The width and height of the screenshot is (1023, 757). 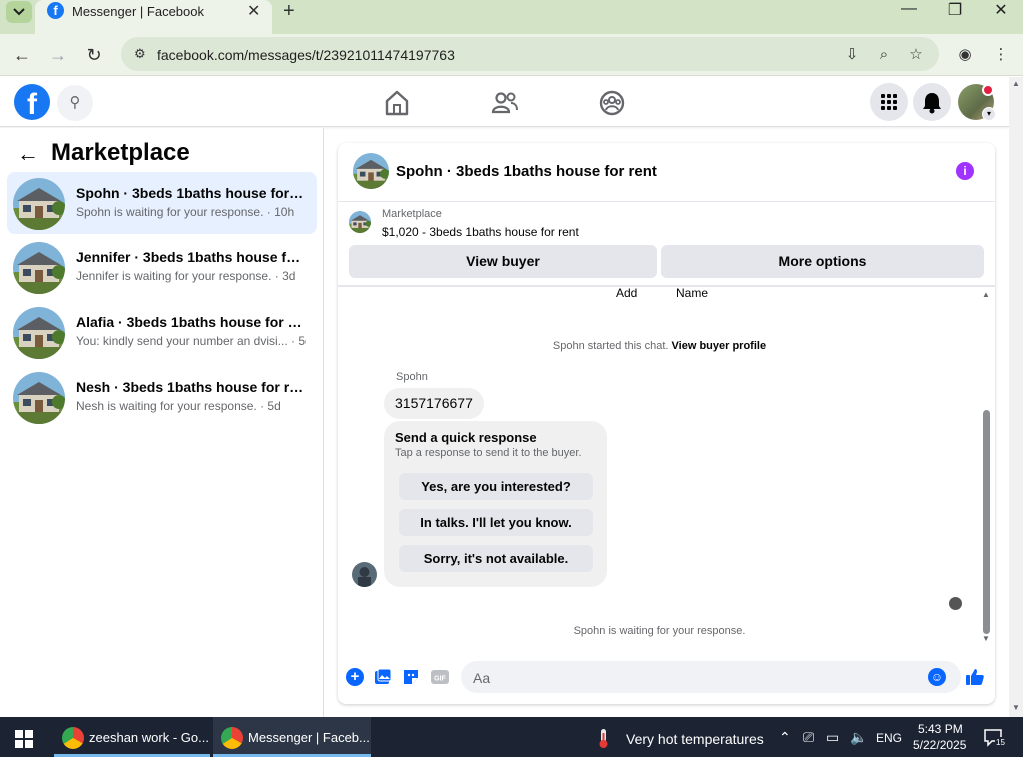 What do you see at coordinates (1000, 742) in the screenshot?
I see `notification-count: 15` at bounding box center [1000, 742].